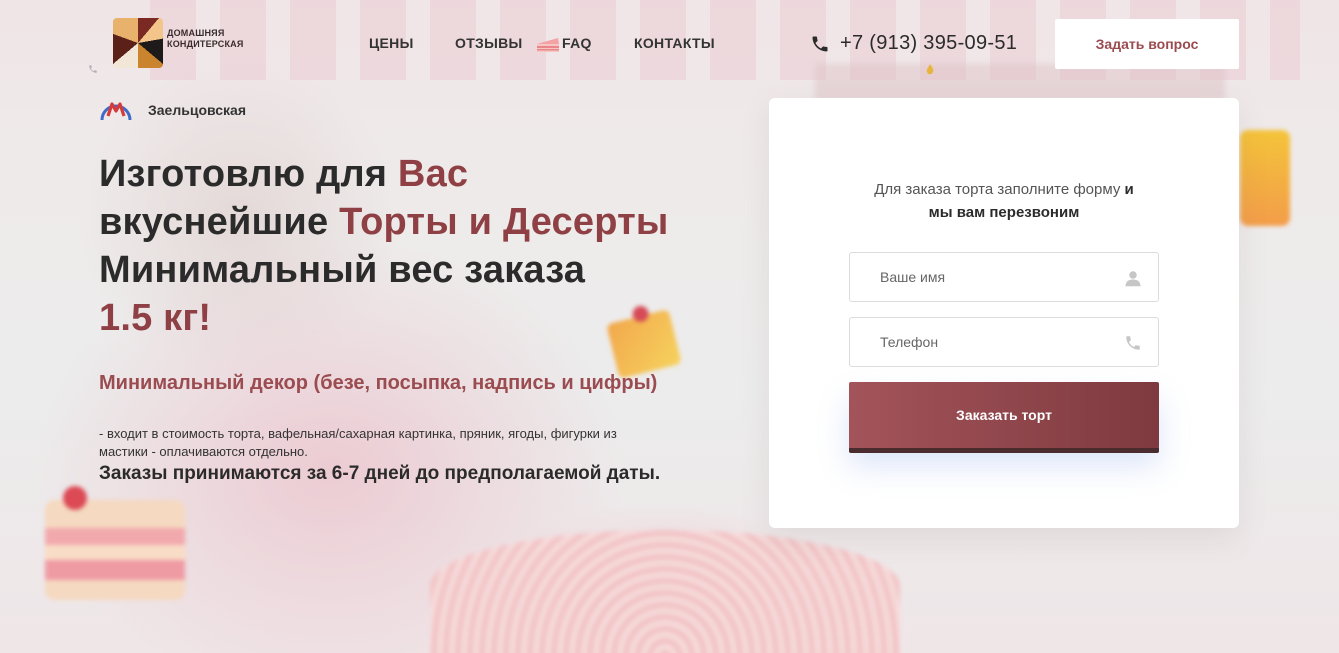  I want to click on metro-station: Заельцовская, so click(197, 110).